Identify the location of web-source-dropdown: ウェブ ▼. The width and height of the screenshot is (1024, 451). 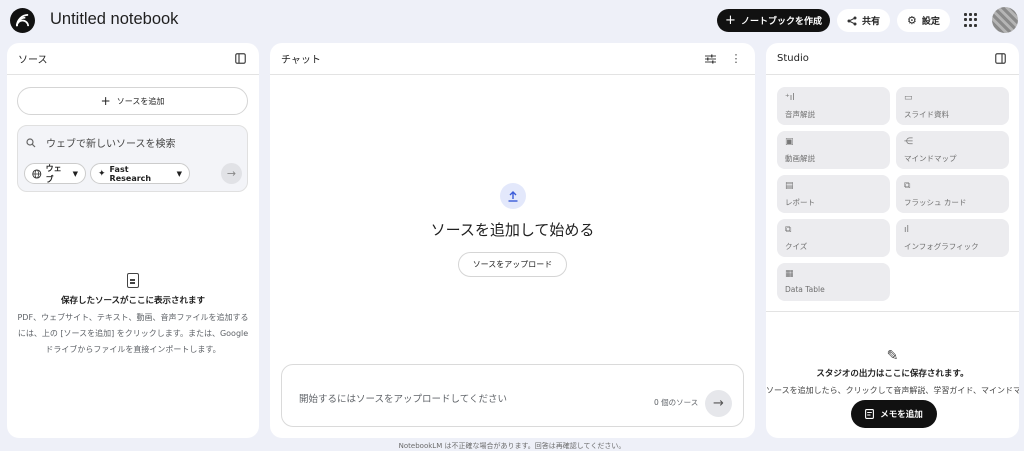
(55, 173).